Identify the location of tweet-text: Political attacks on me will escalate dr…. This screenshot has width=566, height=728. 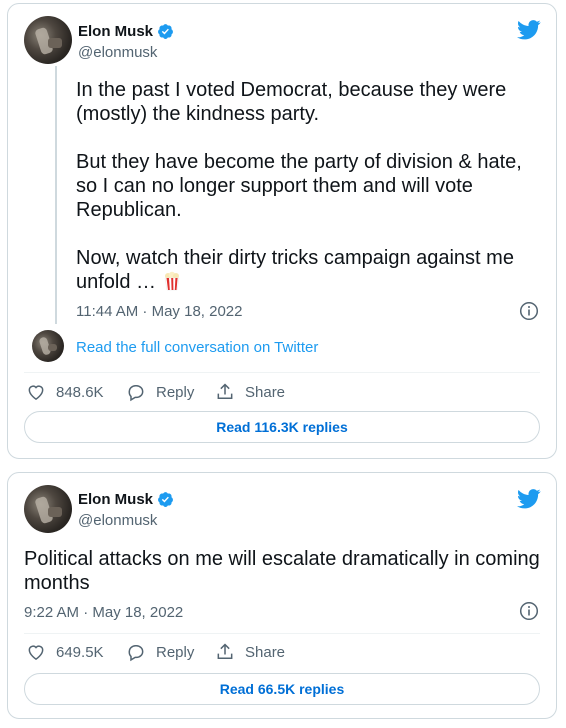
(282, 571).